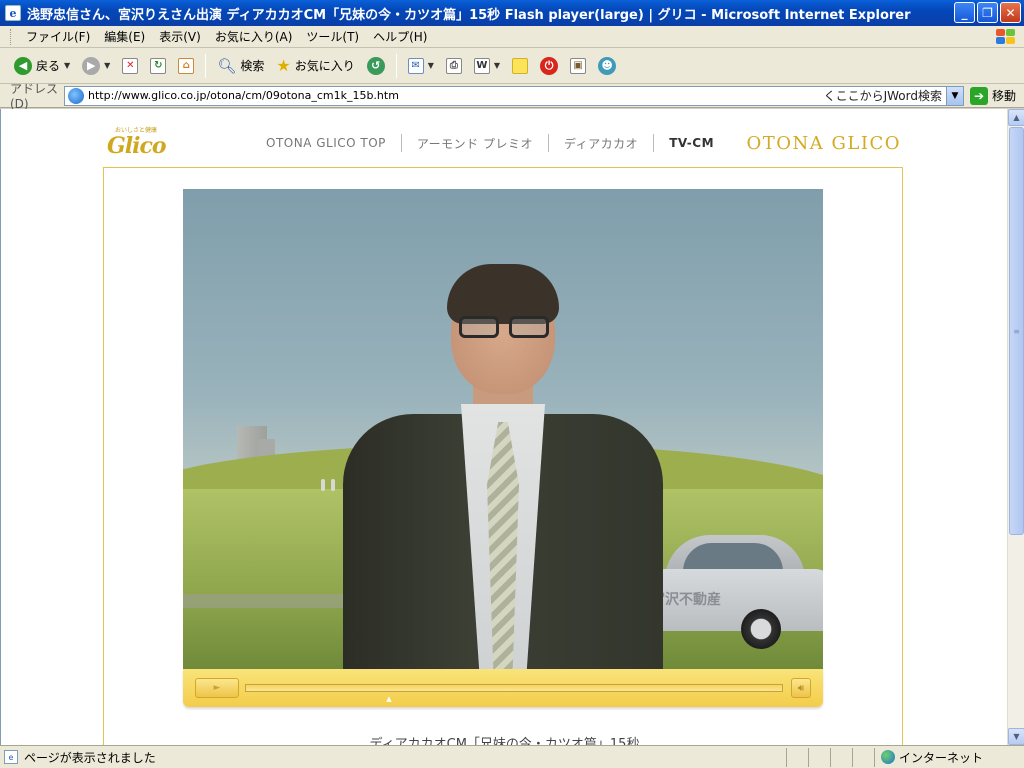 Image resolution: width=1024 pixels, height=768 pixels. I want to click on address-dropdown-icon: ▼, so click(954, 95).